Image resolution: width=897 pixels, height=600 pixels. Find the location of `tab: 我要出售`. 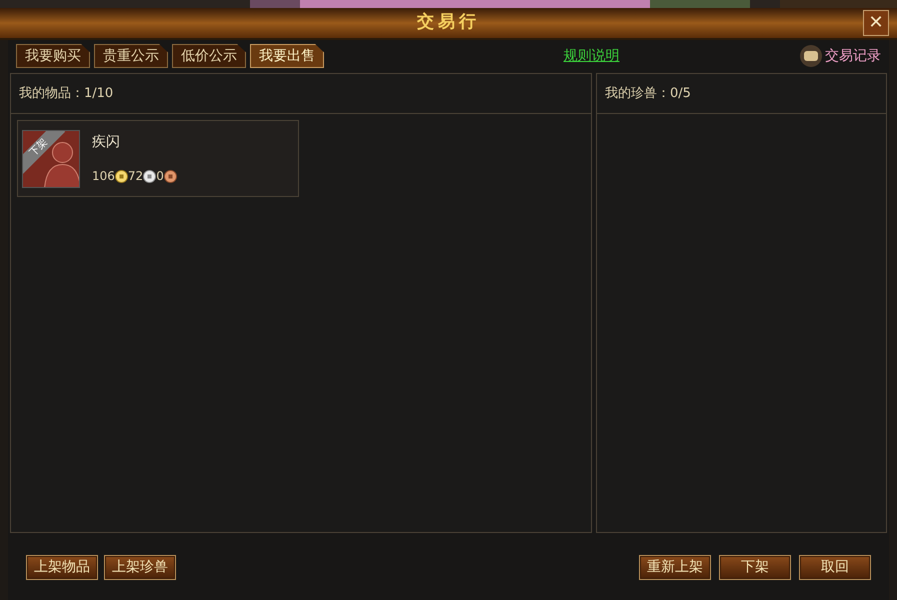

tab: 我要出售 is located at coordinates (287, 56).